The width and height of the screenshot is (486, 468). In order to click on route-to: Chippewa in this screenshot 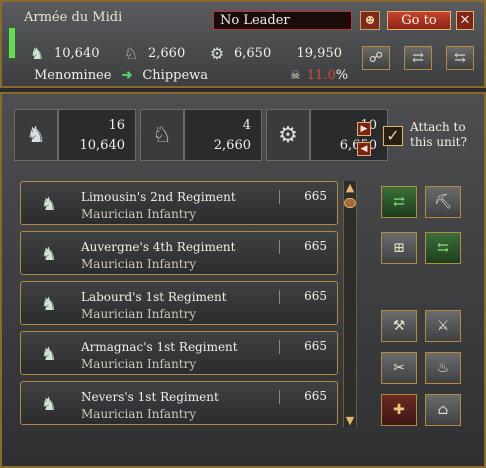, I will do `click(175, 75)`.